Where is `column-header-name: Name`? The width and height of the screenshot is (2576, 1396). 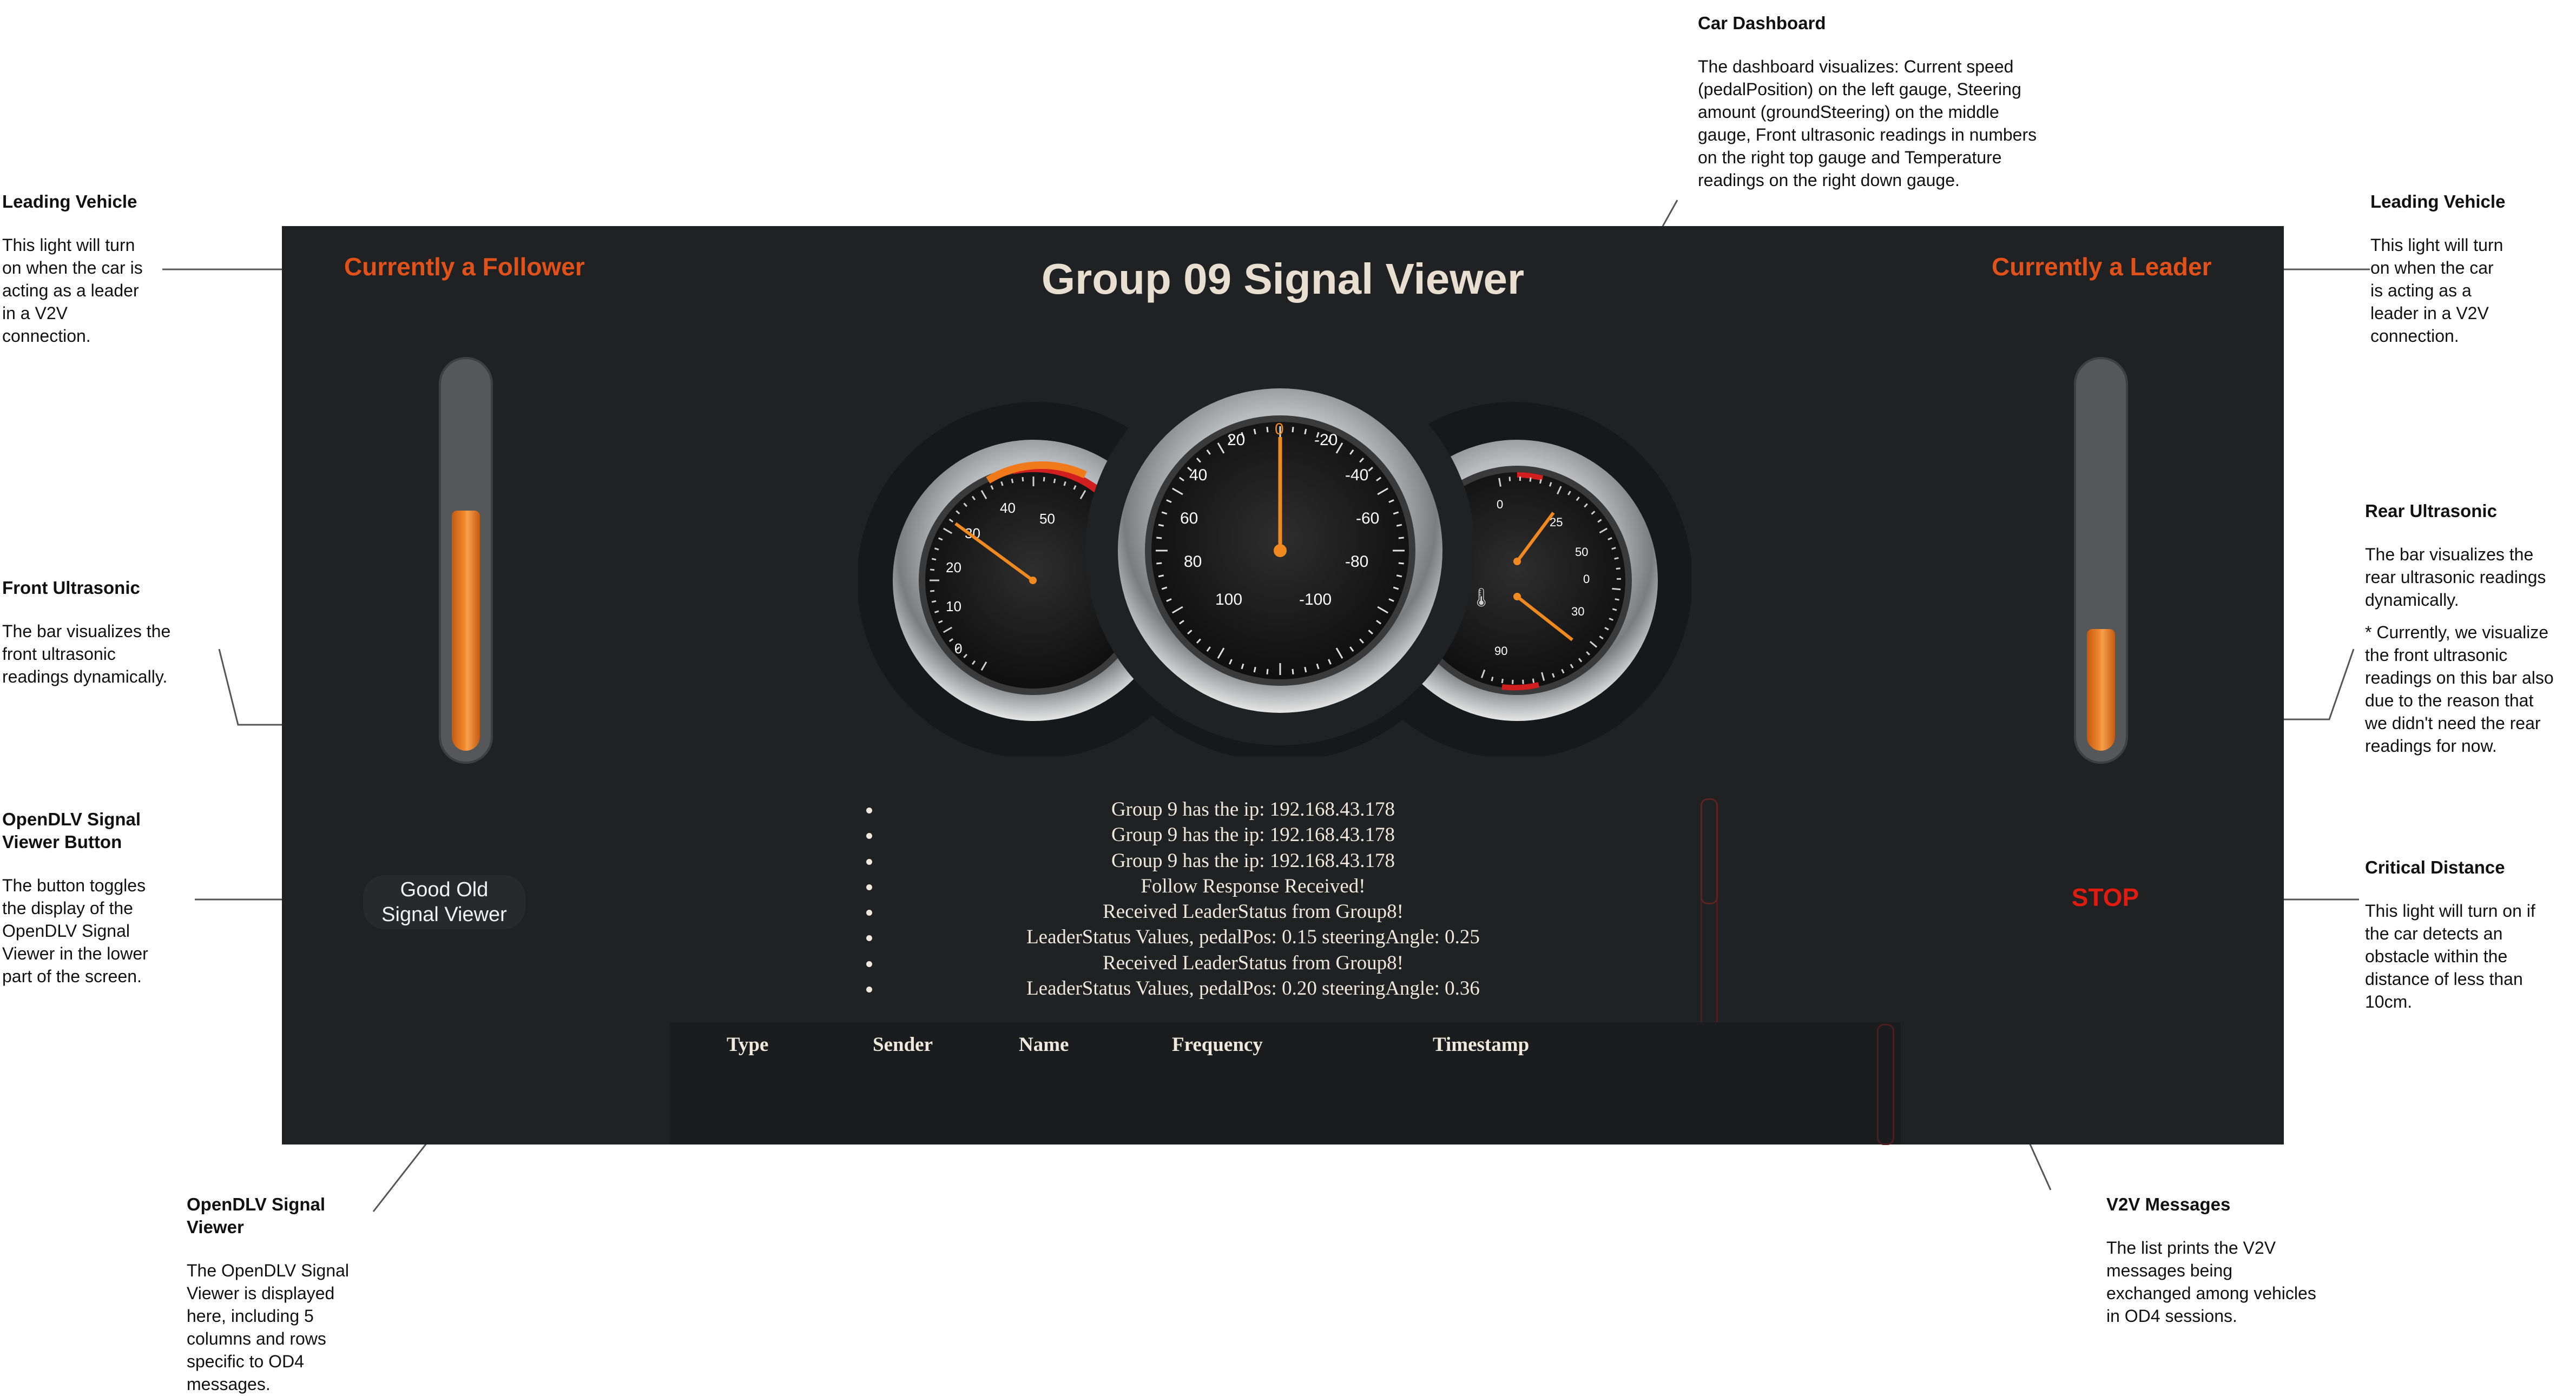 column-header-name: Name is located at coordinates (1044, 1044).